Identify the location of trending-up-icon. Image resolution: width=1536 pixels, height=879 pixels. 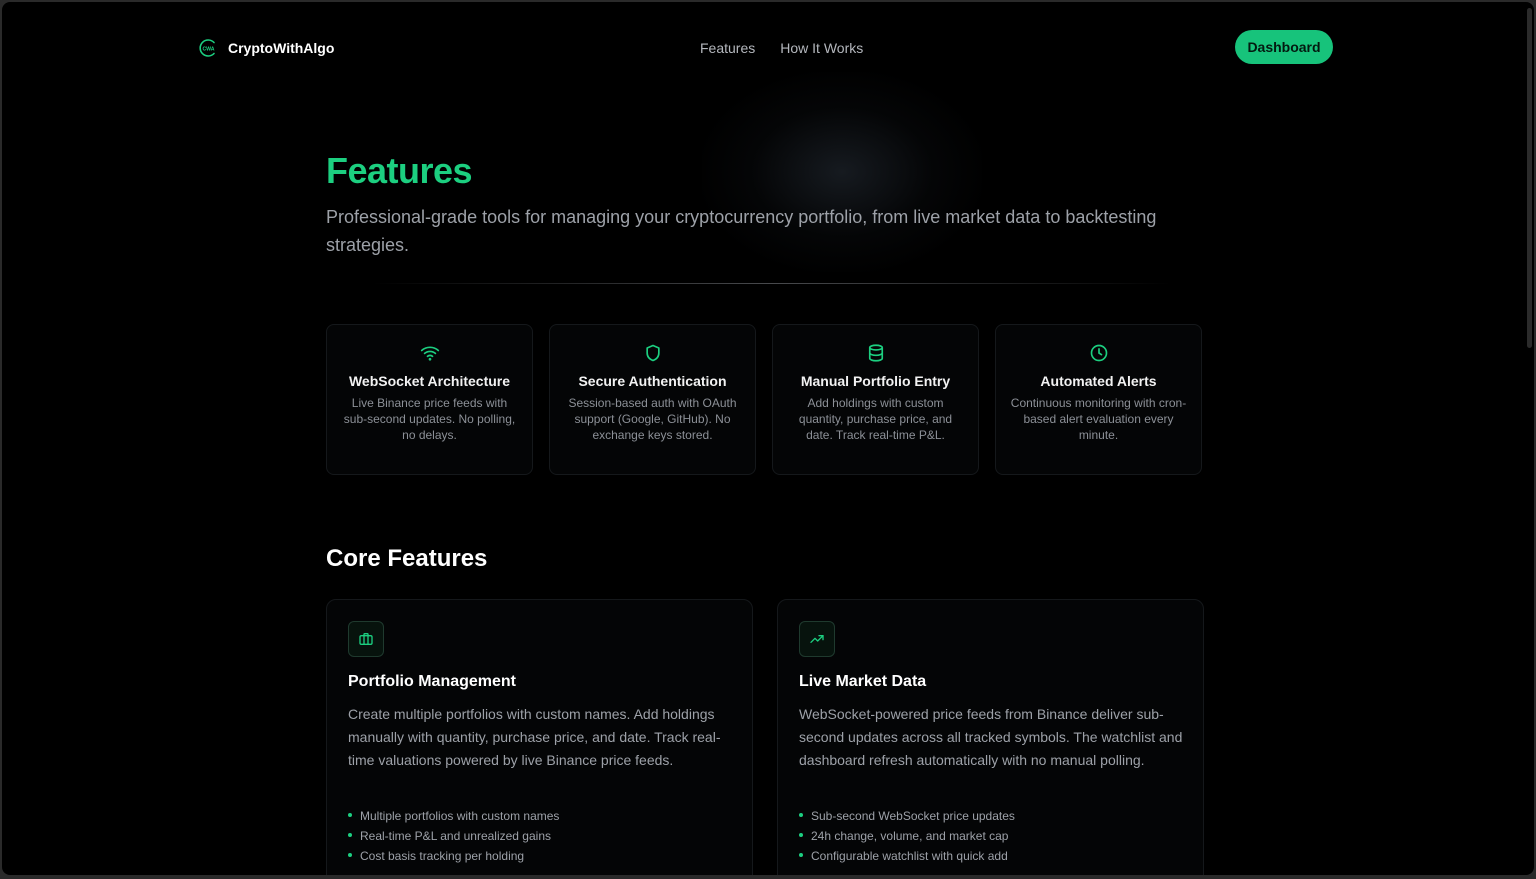
(817, 639).